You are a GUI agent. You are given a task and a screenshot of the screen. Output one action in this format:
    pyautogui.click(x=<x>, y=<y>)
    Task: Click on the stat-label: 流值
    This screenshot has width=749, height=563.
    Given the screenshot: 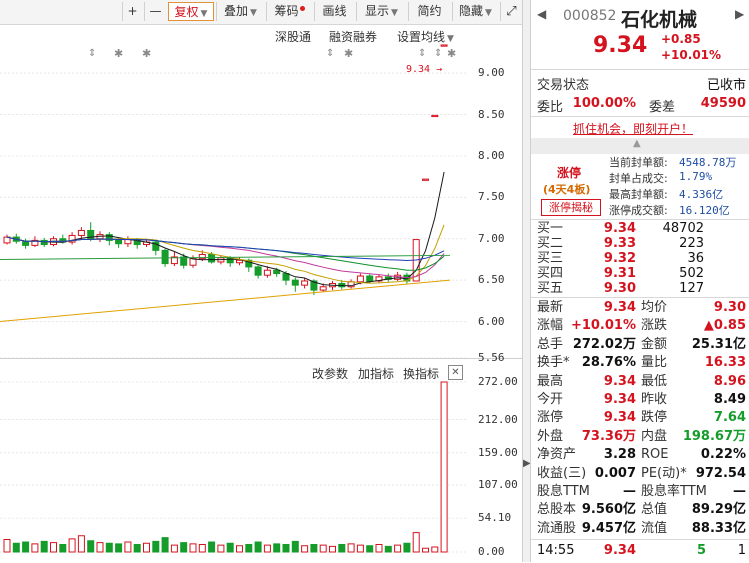 What is the action you would take?
    pyautogui.click(x=654, y=528)
    